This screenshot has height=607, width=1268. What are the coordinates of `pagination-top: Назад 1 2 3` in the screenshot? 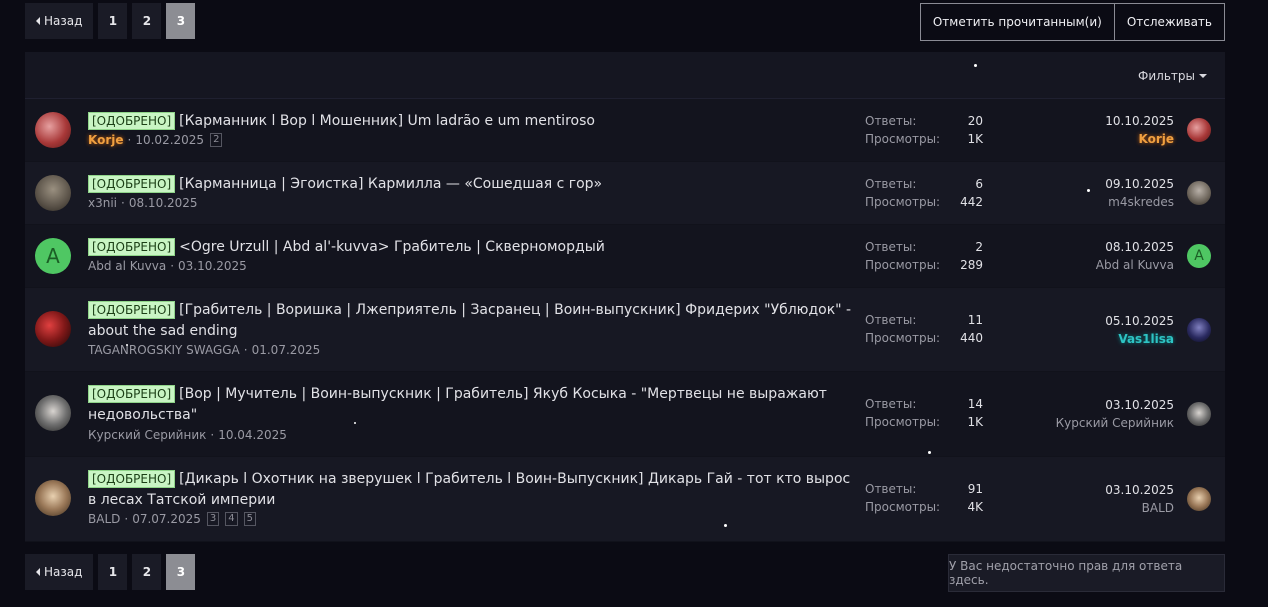 It's located at (110, 21).